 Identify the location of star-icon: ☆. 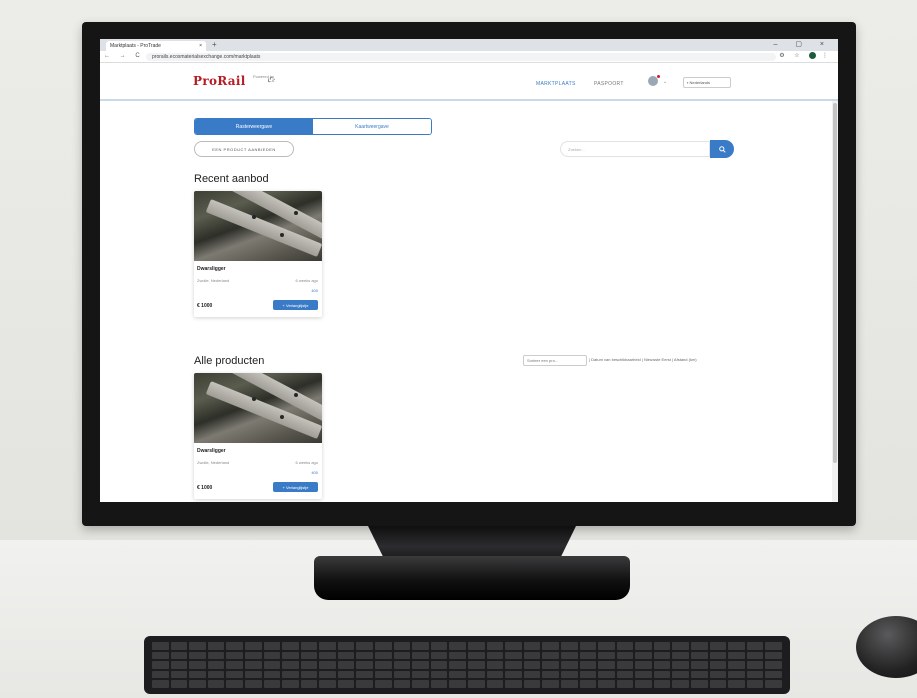
(798, 56).